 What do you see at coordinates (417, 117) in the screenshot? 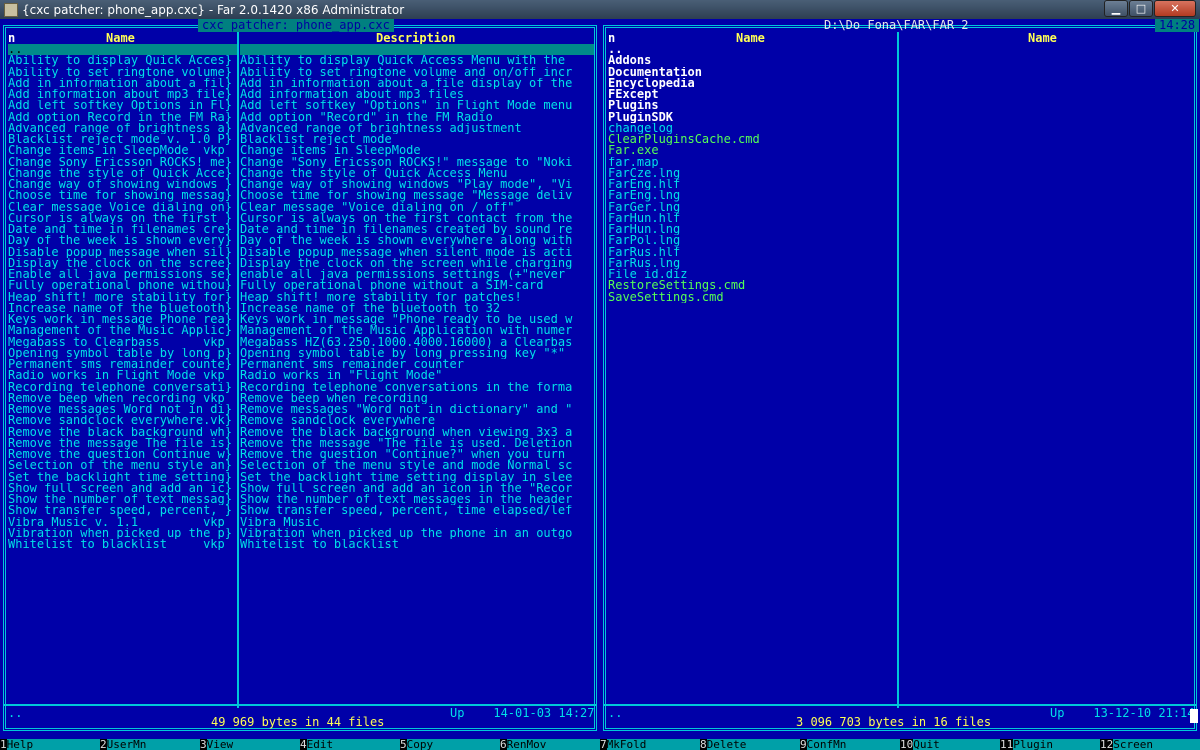
I see `file-row-description: Add option "Record" in the FM Radio` at bounding box center [417, 117].